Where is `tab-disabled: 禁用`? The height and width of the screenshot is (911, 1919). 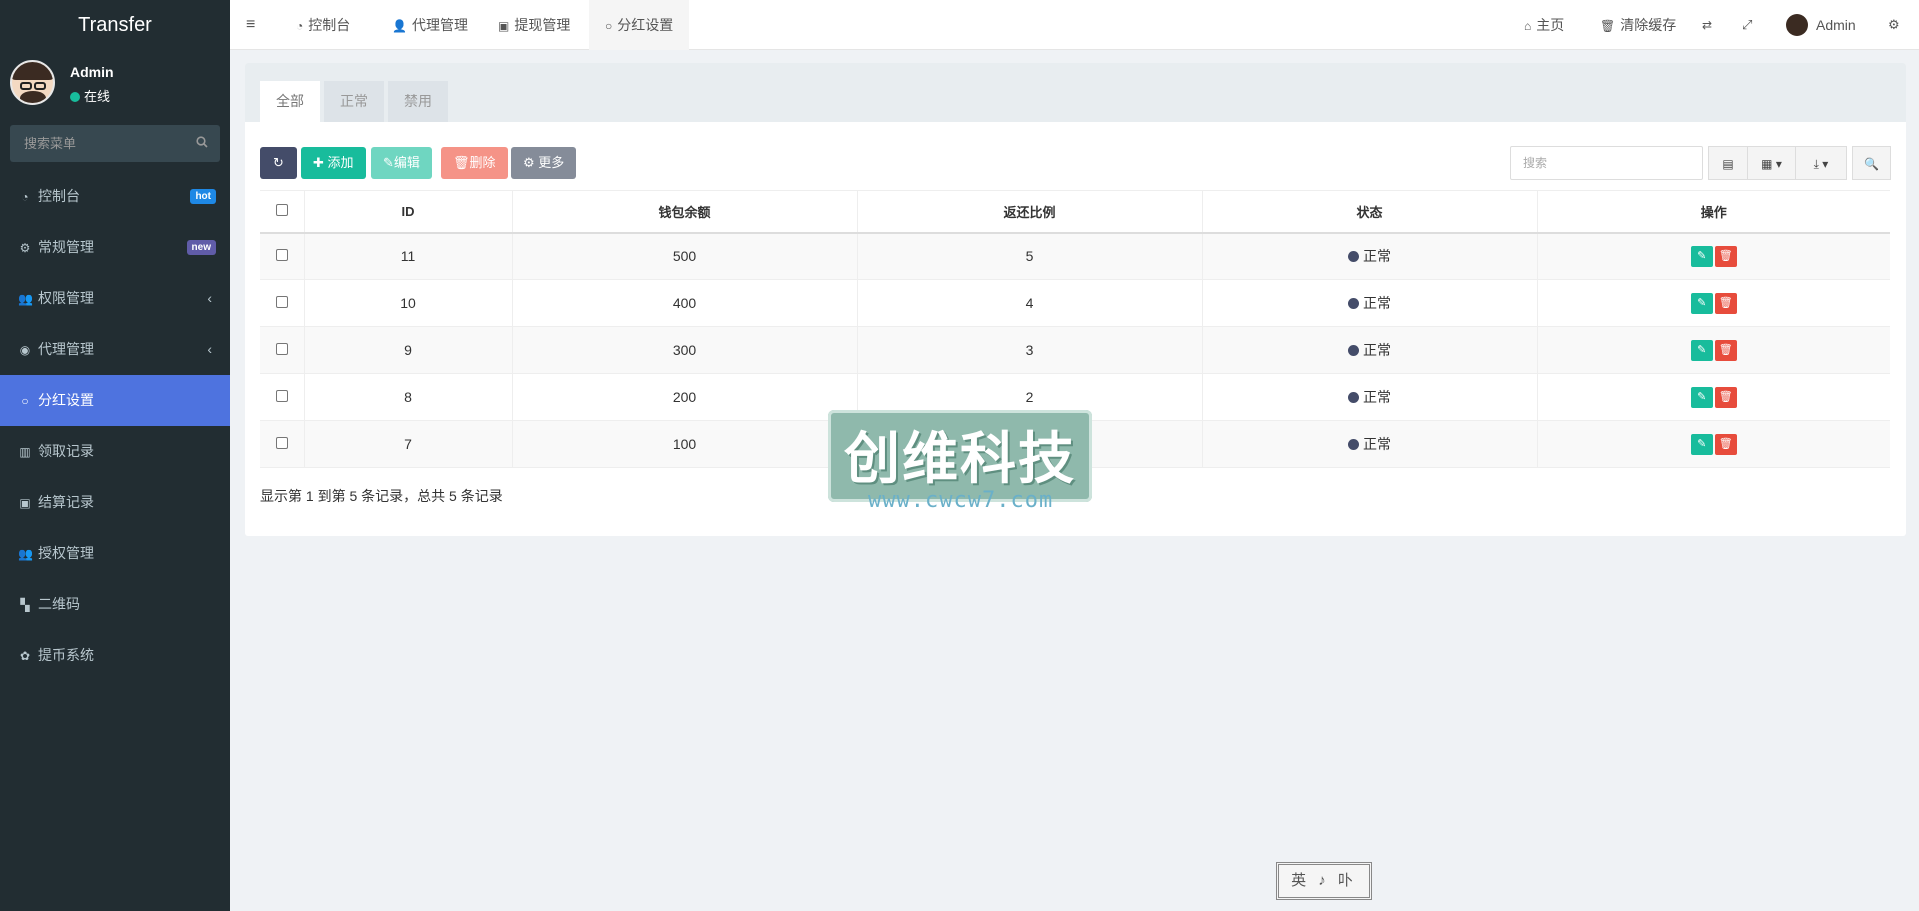
tab-disabled: 禁用 is located at coordinates (418, 101).